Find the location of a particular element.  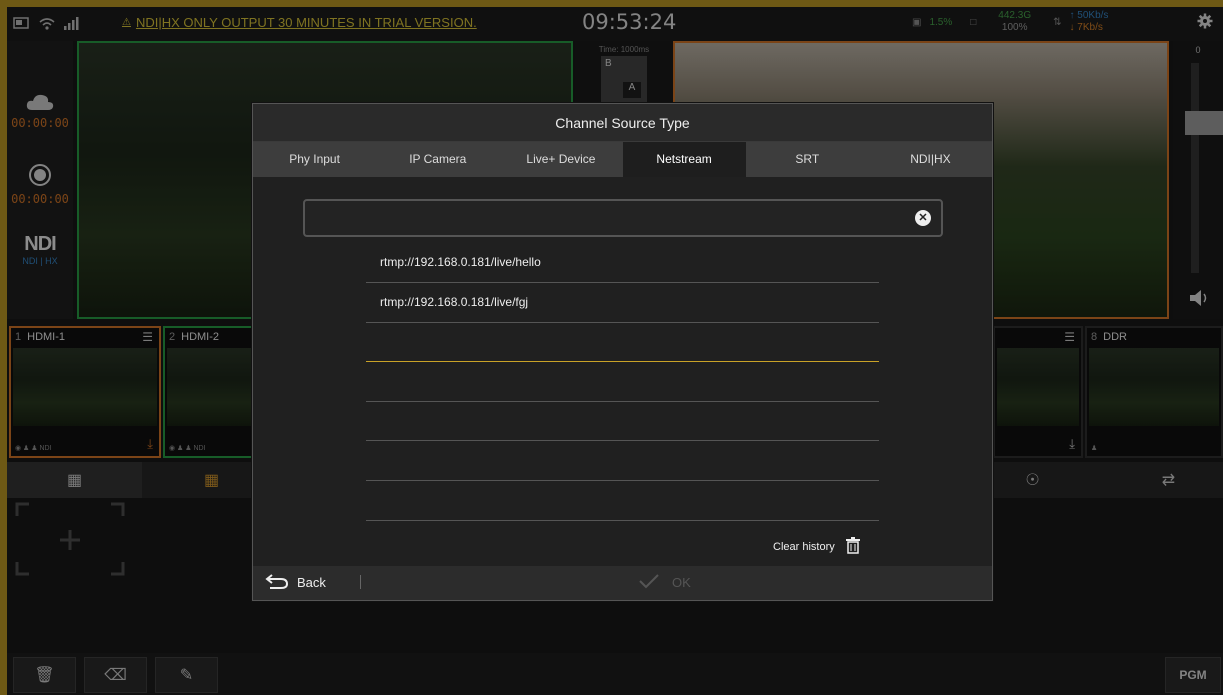

history-item: rtmp://192.168.0.181/live/fgj is located at coordinates (622, 303).